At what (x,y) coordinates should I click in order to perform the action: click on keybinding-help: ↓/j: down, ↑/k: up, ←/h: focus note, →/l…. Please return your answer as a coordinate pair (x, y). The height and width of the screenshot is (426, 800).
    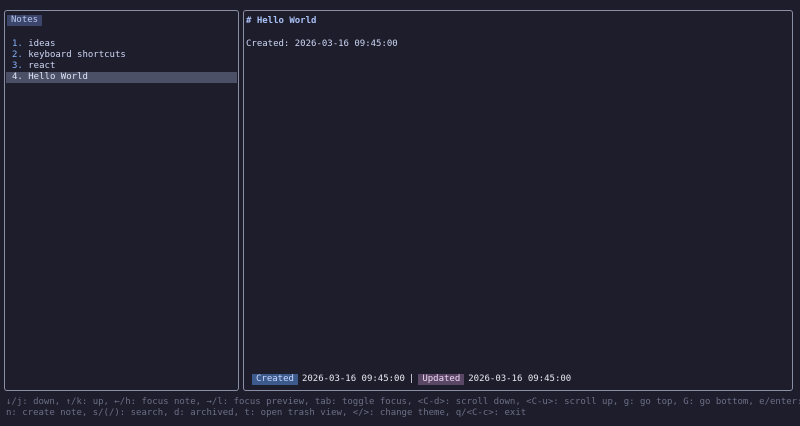
    Looking at the image, I should click on (403, 408).